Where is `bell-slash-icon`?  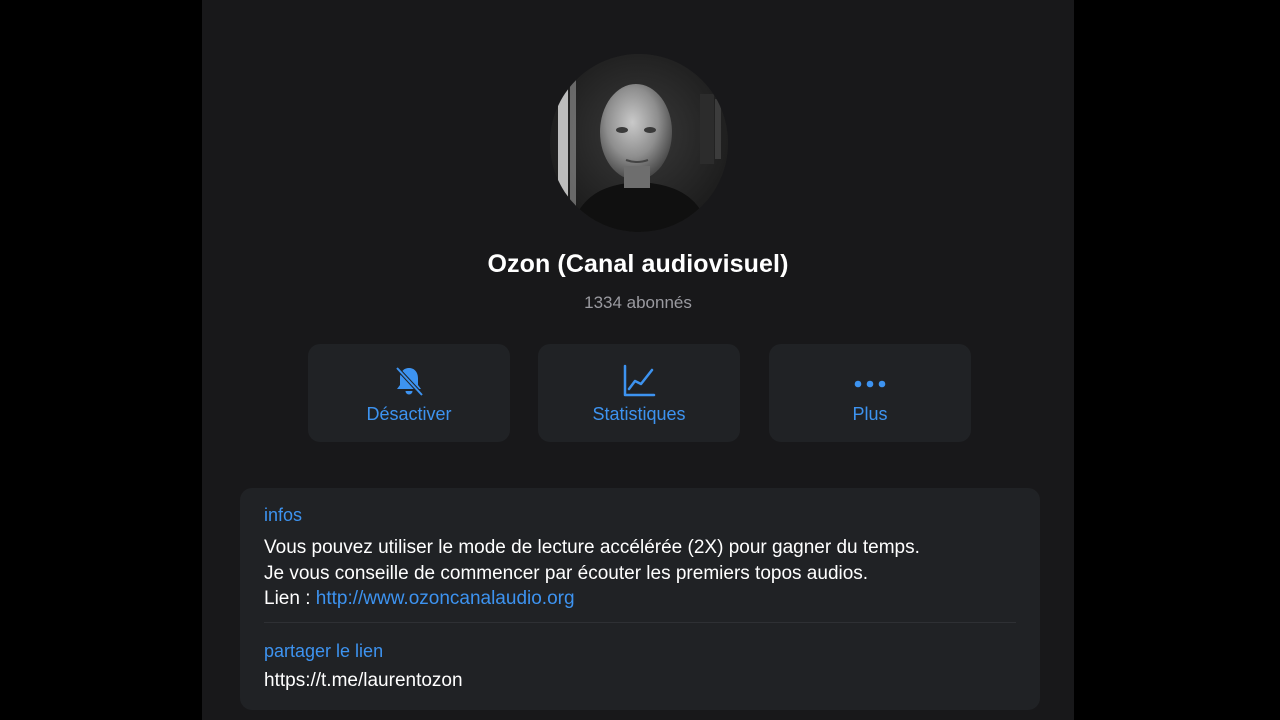
bell-slash-icon is located at coordinates (409, 381).